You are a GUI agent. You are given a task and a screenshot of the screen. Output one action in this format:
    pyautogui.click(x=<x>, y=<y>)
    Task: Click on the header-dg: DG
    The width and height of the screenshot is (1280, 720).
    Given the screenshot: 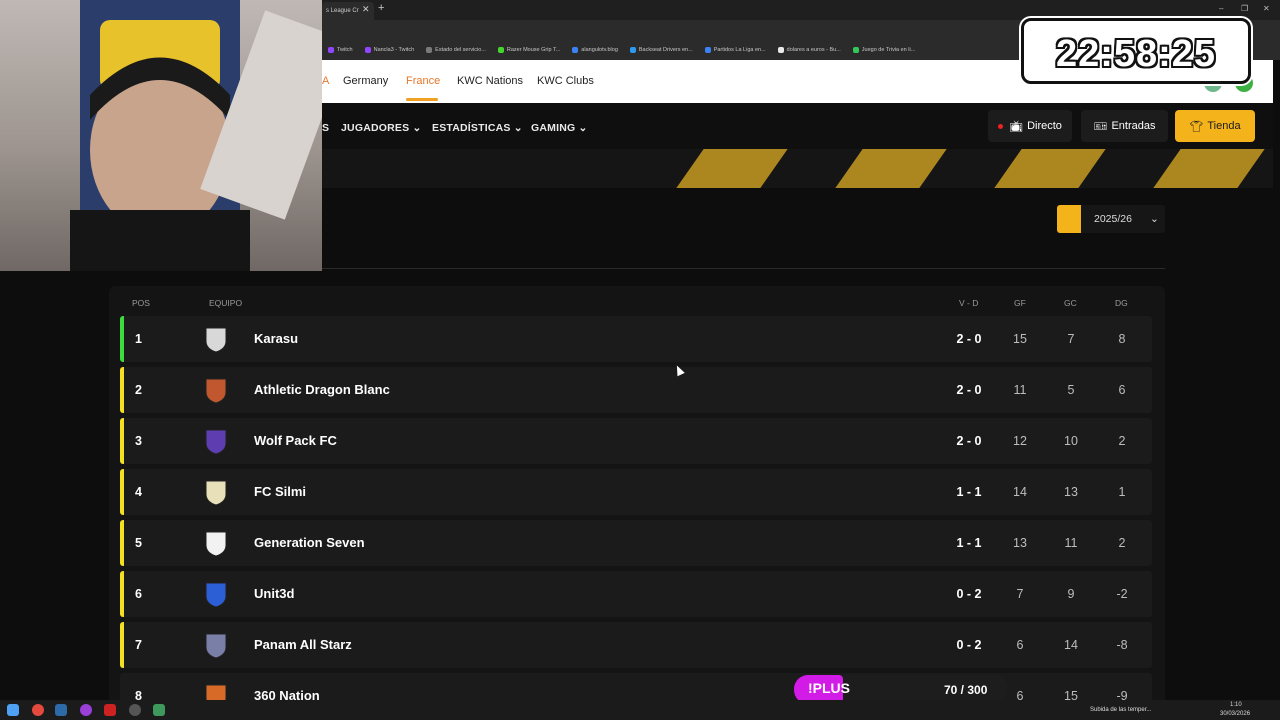 What is the action you would take?
    pyautogui.click(x=1121, y=303)
    